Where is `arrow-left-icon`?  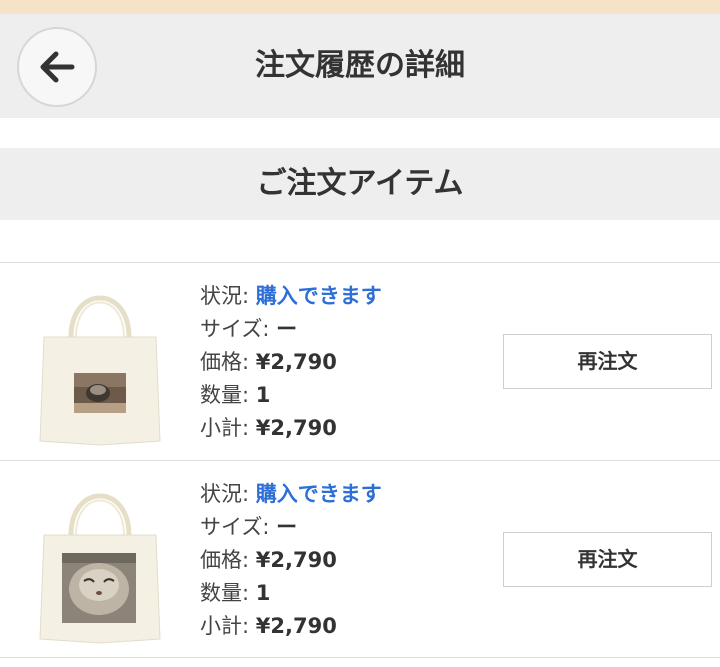 arrow-left-icon is located at coordinates (57, 67).